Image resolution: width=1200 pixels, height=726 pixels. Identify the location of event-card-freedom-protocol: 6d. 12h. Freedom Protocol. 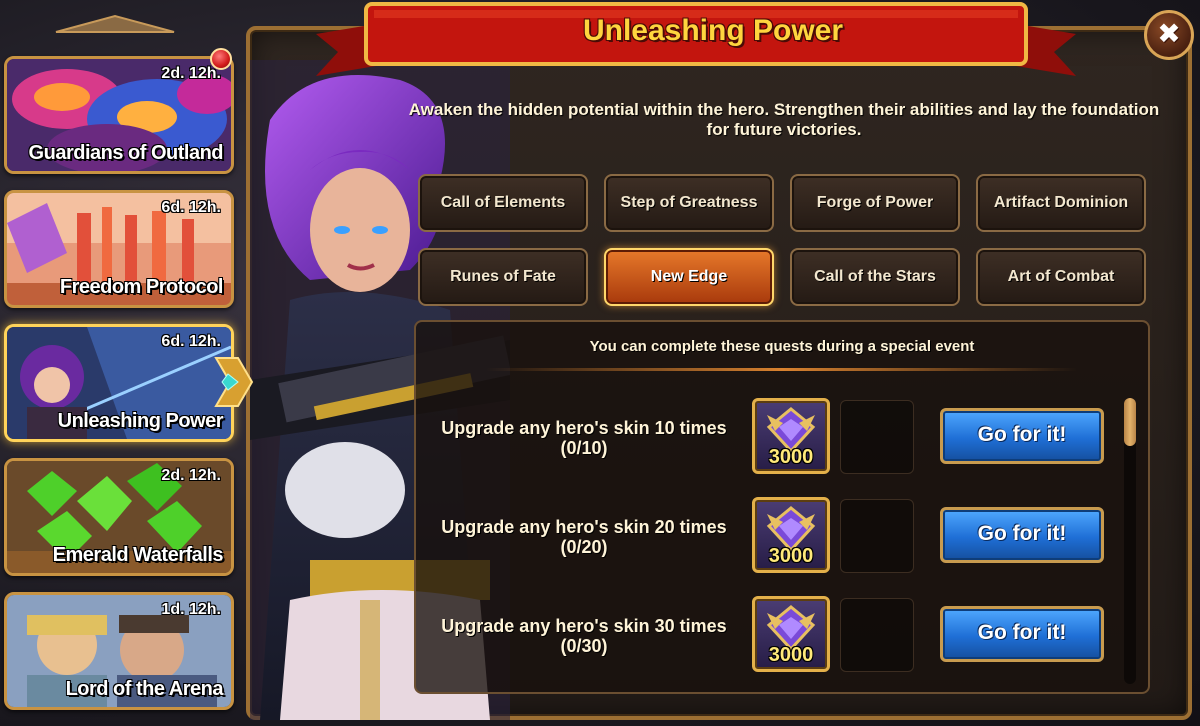
(119, 249).